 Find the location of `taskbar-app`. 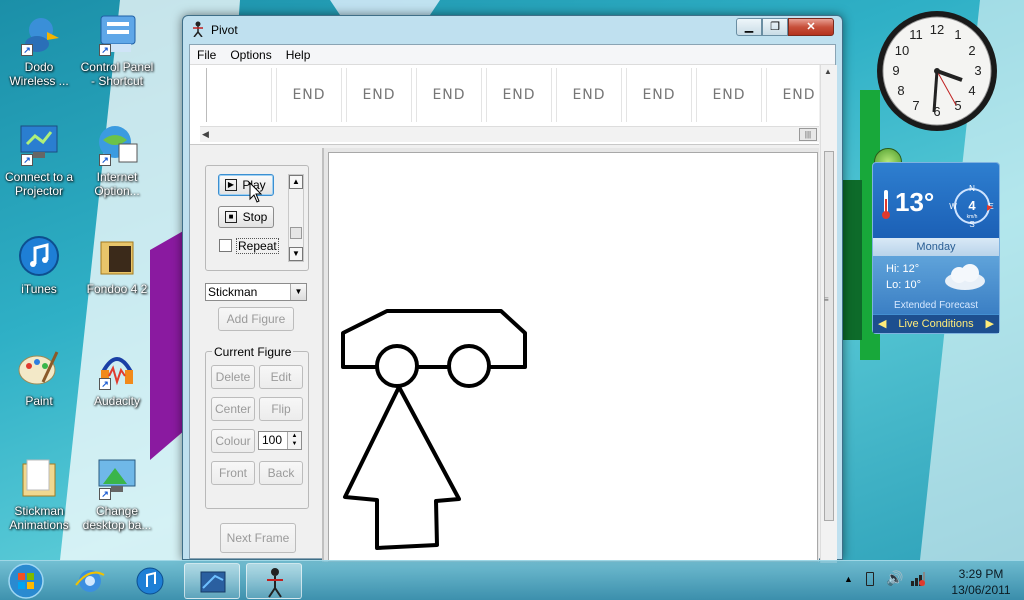

taskbar-app is located at coordinates (212, 581).